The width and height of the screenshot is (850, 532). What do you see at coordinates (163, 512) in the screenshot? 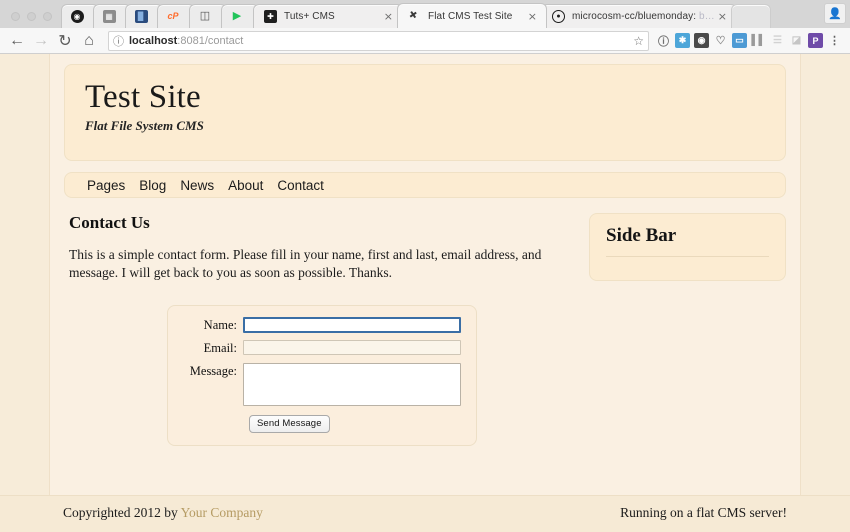
I see `copyright-text: Copyrighted 2012 by Your Company` at bounding box center [163, 512].